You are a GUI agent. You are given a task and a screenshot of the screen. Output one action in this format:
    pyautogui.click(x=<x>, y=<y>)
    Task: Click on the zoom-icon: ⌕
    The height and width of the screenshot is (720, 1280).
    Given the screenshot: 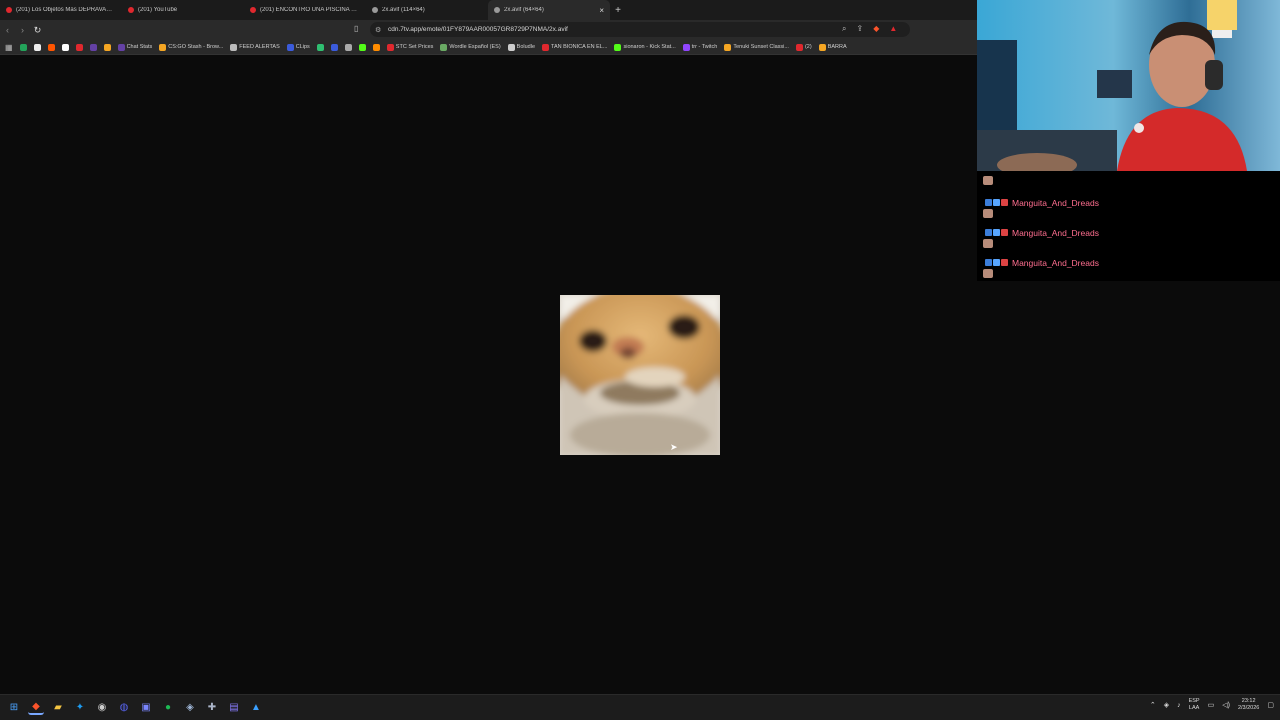 What is the action you would take?
    pyautogui.click(x=844, y=29)
    